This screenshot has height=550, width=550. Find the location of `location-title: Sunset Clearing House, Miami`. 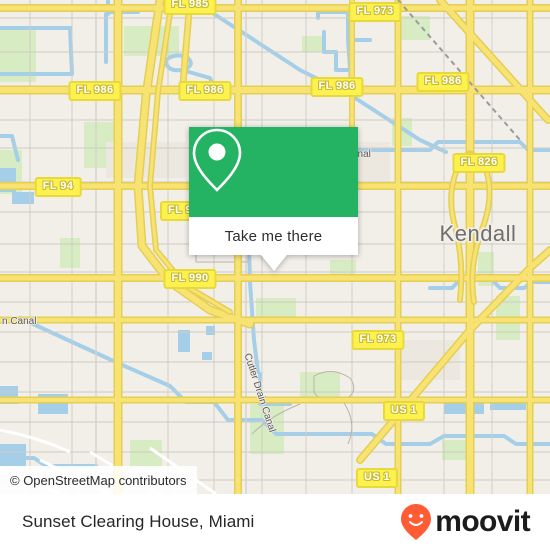

location-title: Sunset Clearing House, Miami is located at coordinates (138, 521).